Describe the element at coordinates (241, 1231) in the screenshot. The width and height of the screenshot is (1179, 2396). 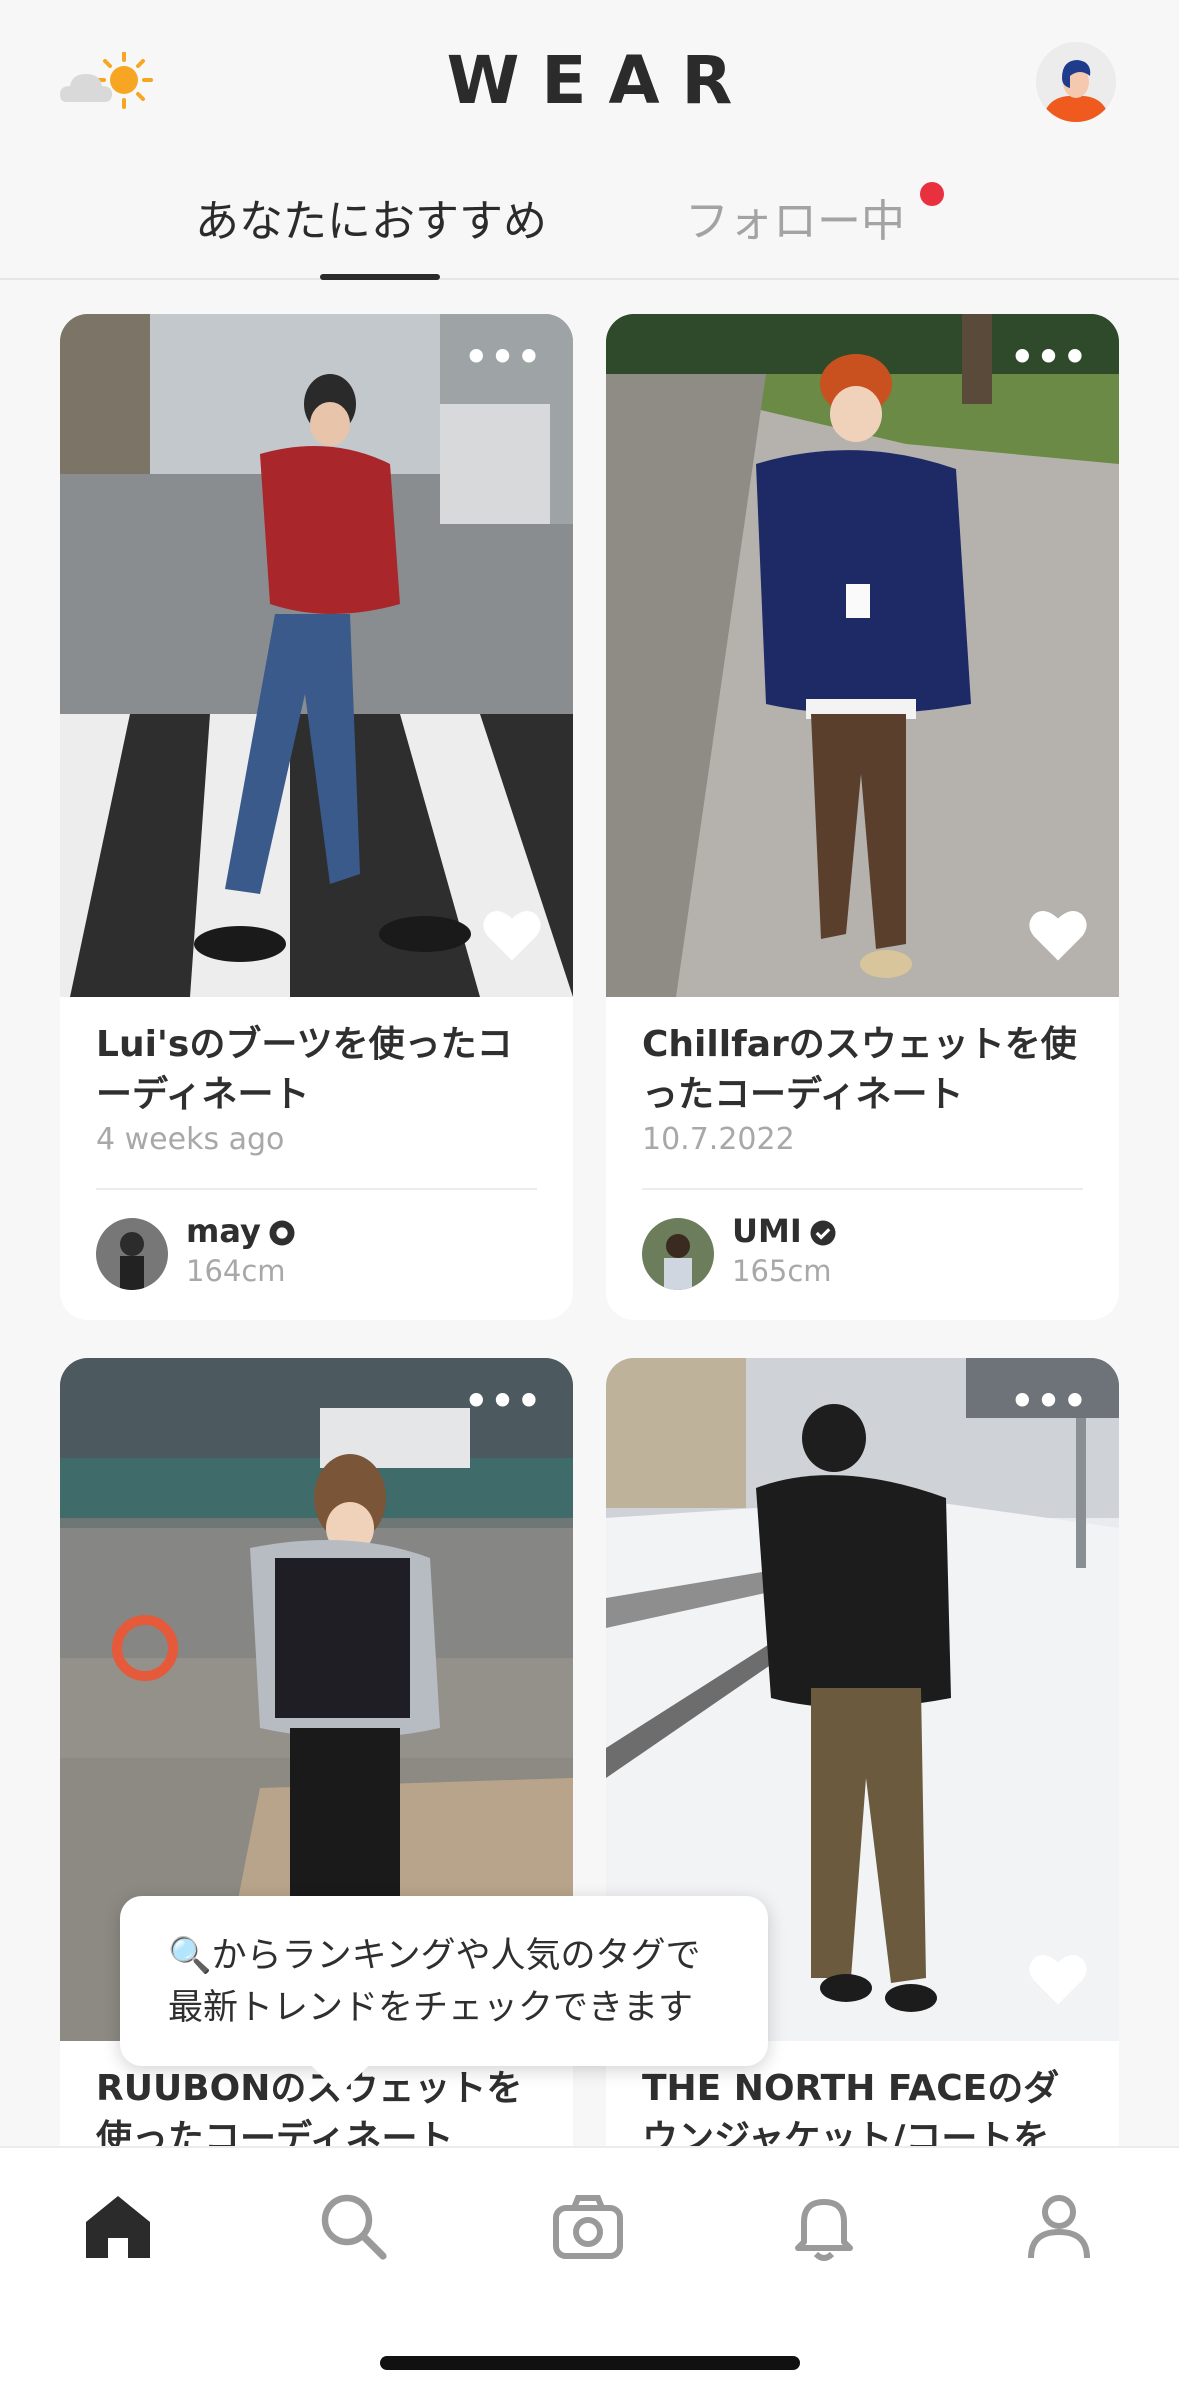
I see `username: may` at that location.